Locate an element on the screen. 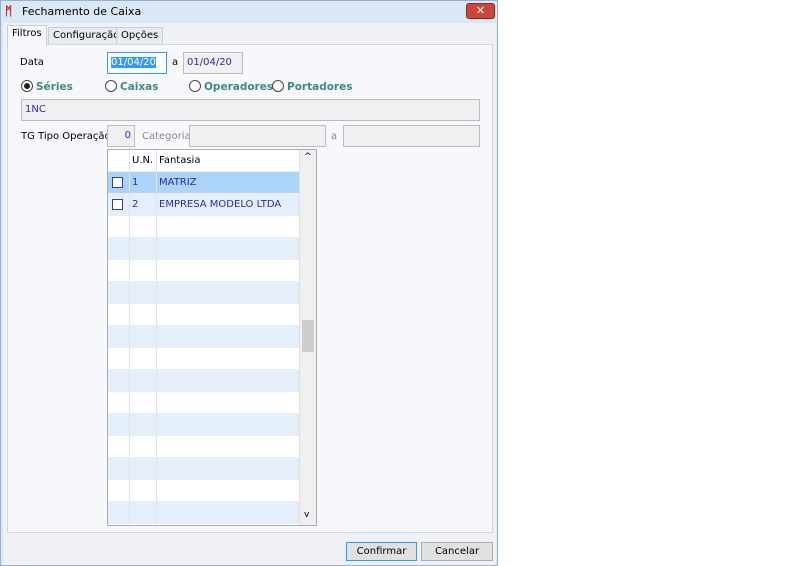 This screenshot has height=566, width=800. date-sep: a is located at coordinates (175, 62).